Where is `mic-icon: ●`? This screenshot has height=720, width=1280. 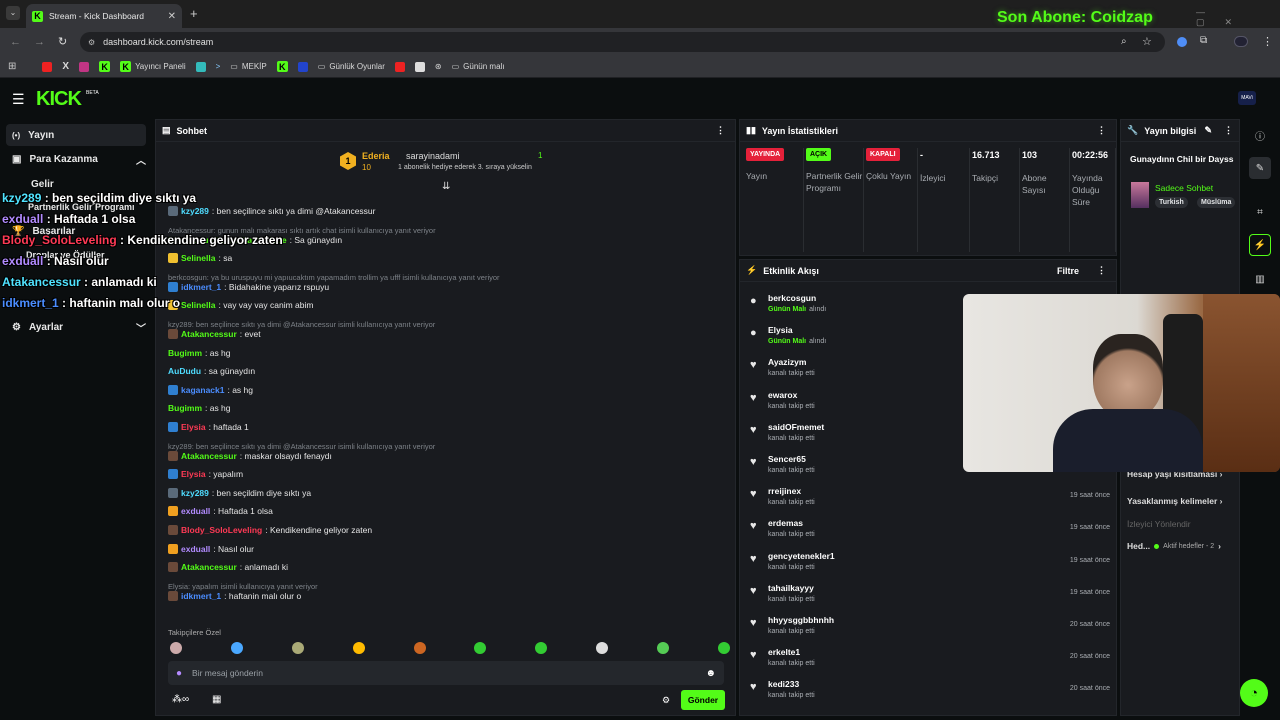 mic-icon: ● is located at coordinates (179, 673).